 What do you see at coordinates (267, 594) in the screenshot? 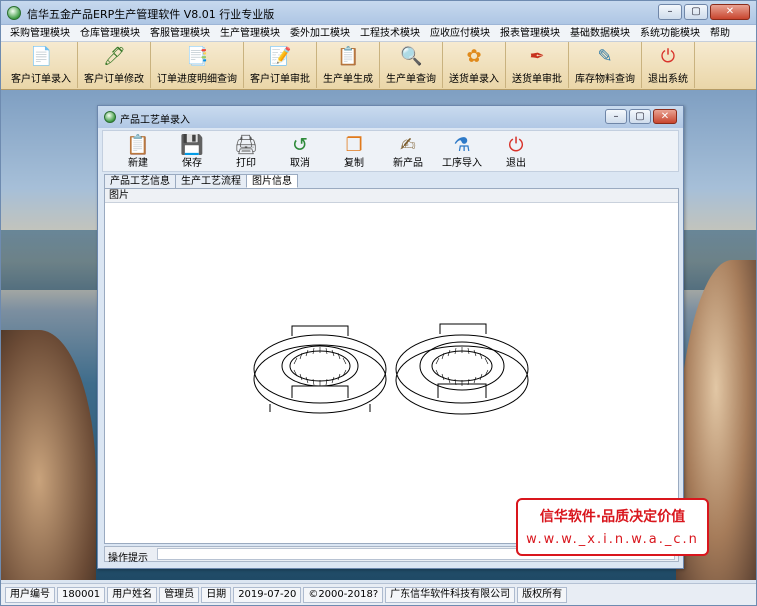
I see `status-cell-5: 2019-07-20` at bounding box center [267, 594].